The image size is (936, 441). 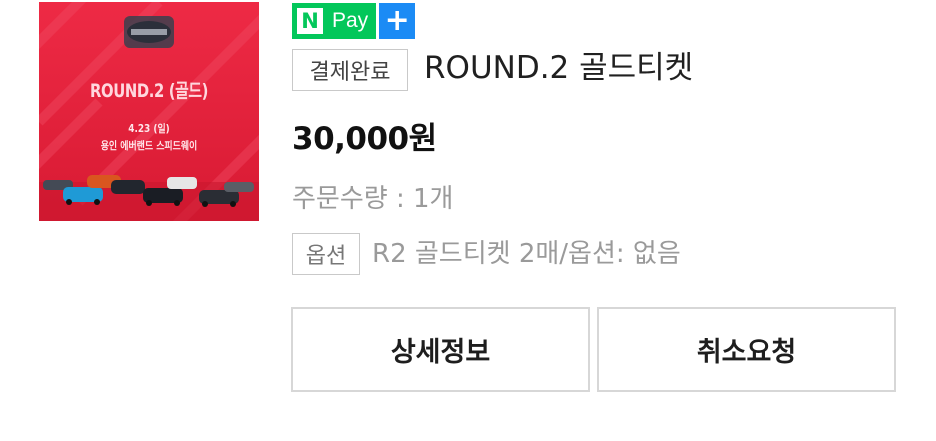 What do you see at coordinates (149, 129) in the screenshot?
I see `thumbnail-date: 4.23 (일)` at bounding box center [149, 129].